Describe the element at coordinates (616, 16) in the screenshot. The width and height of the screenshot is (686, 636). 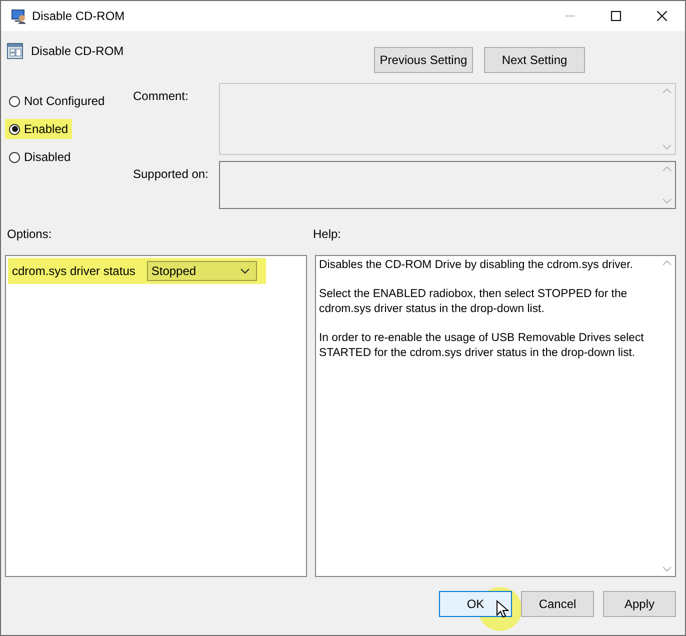
I see `maximize-icon` at that location.